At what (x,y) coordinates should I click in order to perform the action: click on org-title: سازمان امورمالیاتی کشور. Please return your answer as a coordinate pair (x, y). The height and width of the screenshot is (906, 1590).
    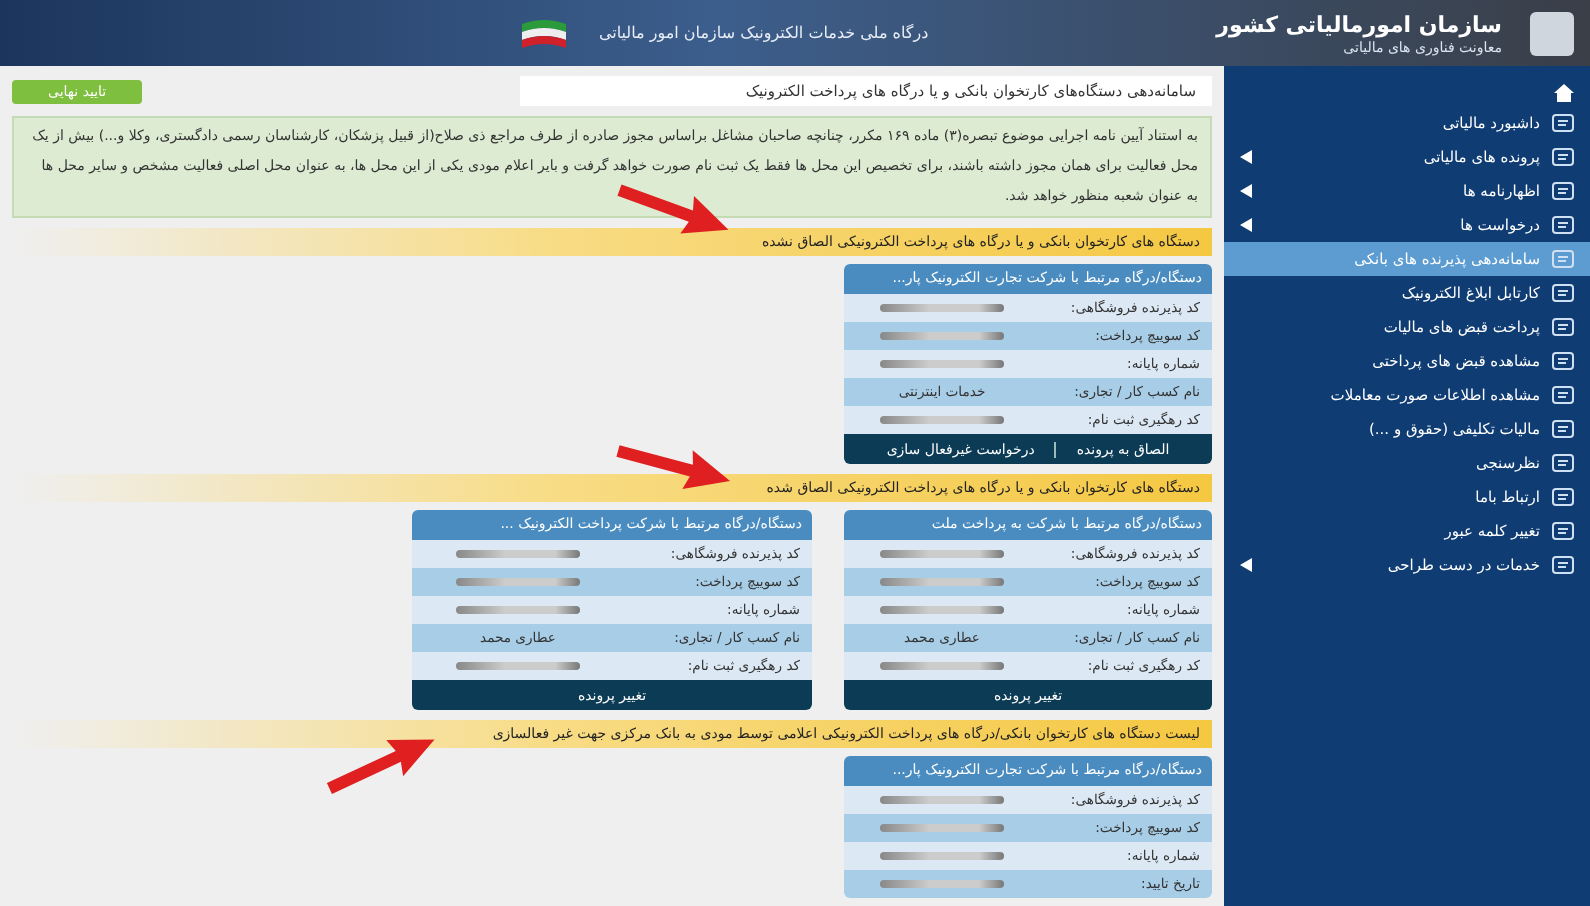
    Looking at the image, I should click on (1359, 24).